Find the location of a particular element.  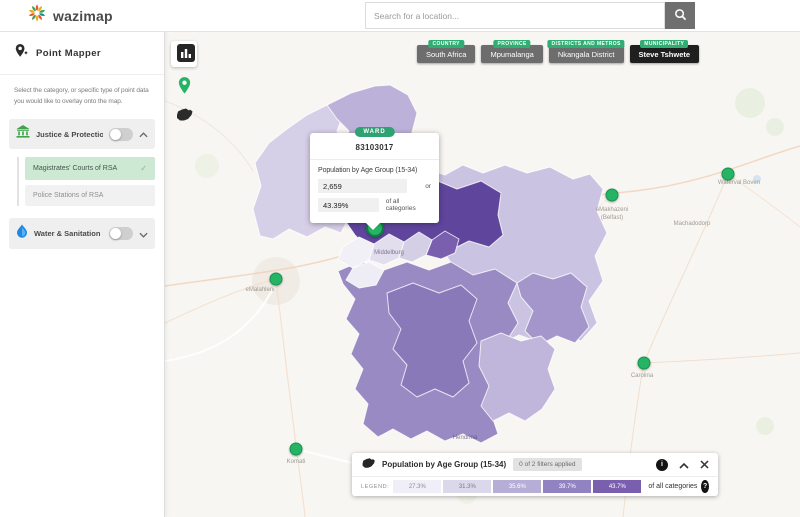

point-mapper-button is located at coordinates (184, 87).